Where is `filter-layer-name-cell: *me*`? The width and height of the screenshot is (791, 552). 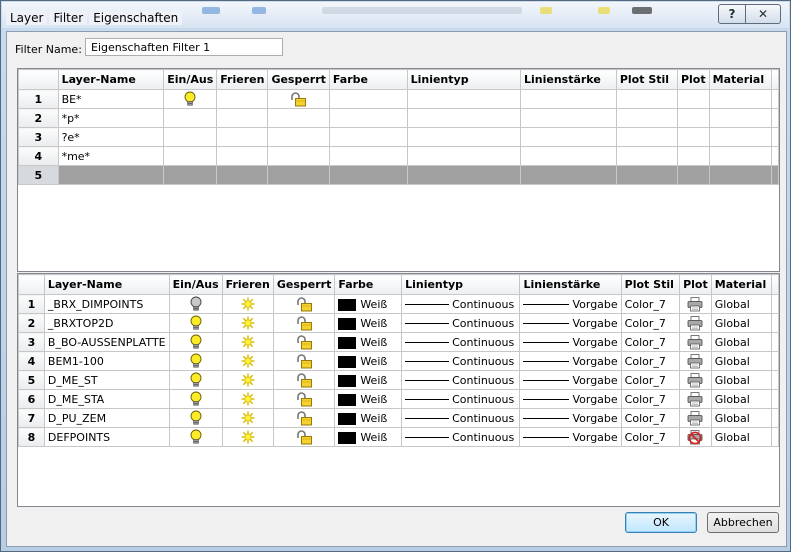
filter-layer-name-cell: *me* is located at coordinates (111, 156).